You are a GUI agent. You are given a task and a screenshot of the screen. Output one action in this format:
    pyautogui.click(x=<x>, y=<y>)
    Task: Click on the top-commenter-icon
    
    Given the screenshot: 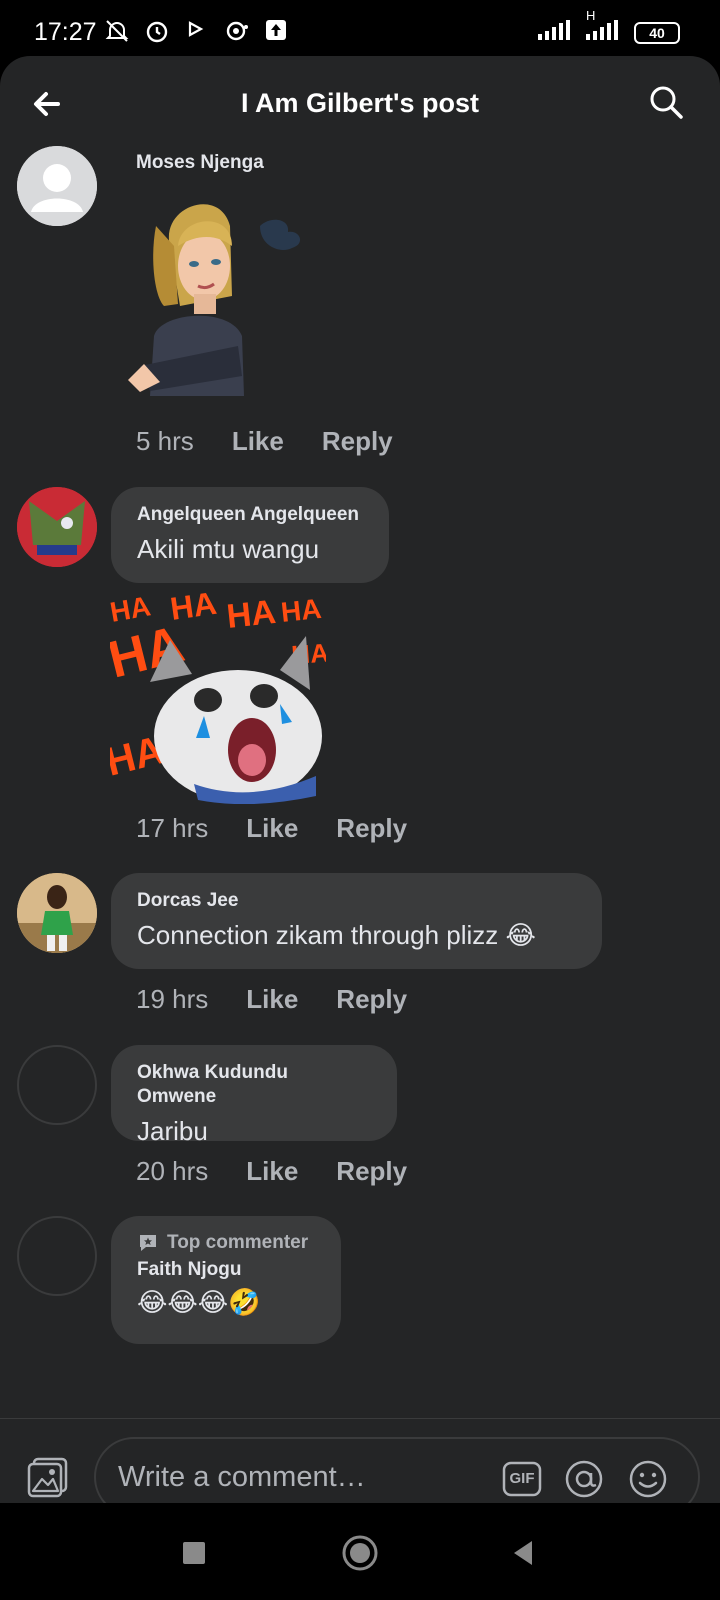 What is the action you would take?
    pyautogui.click(x=148, y=1243)
    